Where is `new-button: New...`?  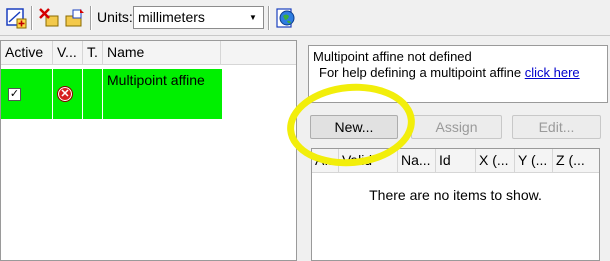 new-button: New... is located at coordinates (354, 127).